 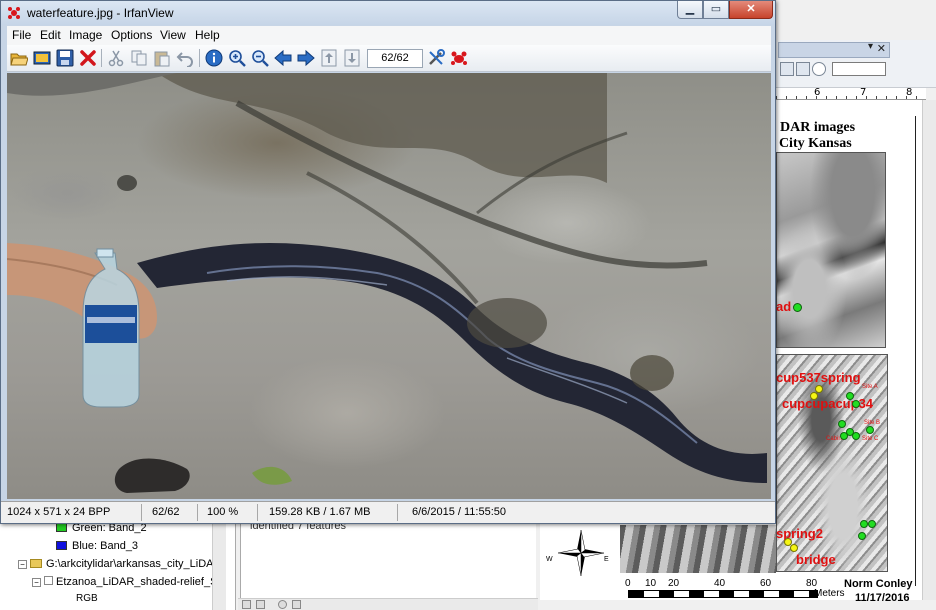 What do you see at coordinates (21, 35) in the screenshot?
I see `menu-file: File` at bounding box center [21, 35].